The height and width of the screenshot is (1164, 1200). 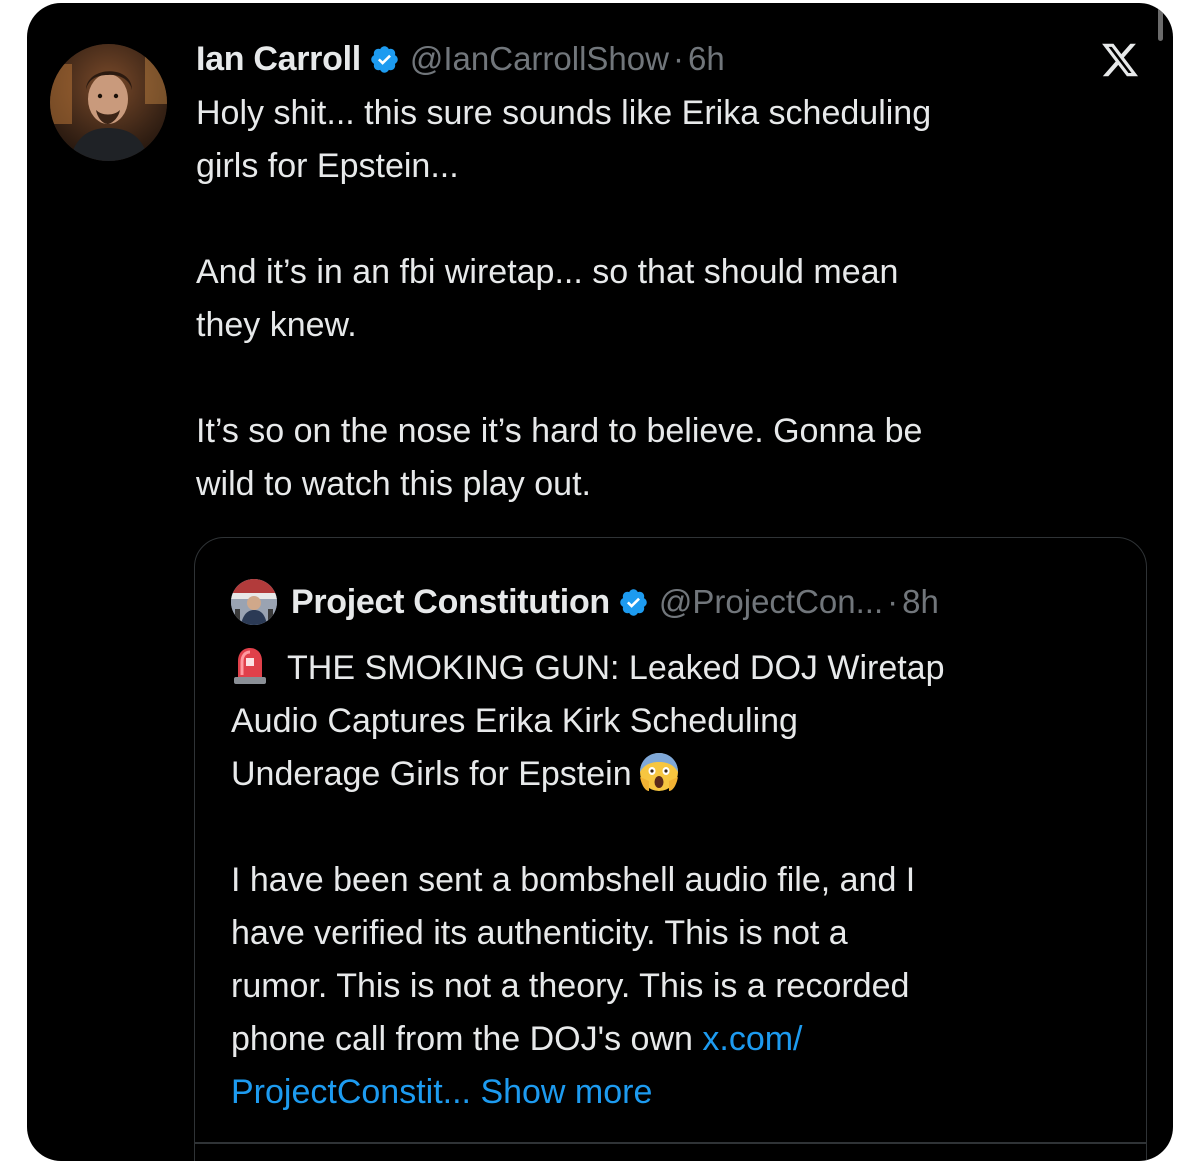 What do you see at coordinates (276, 325) in the screenshot?
I see `tweet-line: they knew.` at bounding box center [276, 325].